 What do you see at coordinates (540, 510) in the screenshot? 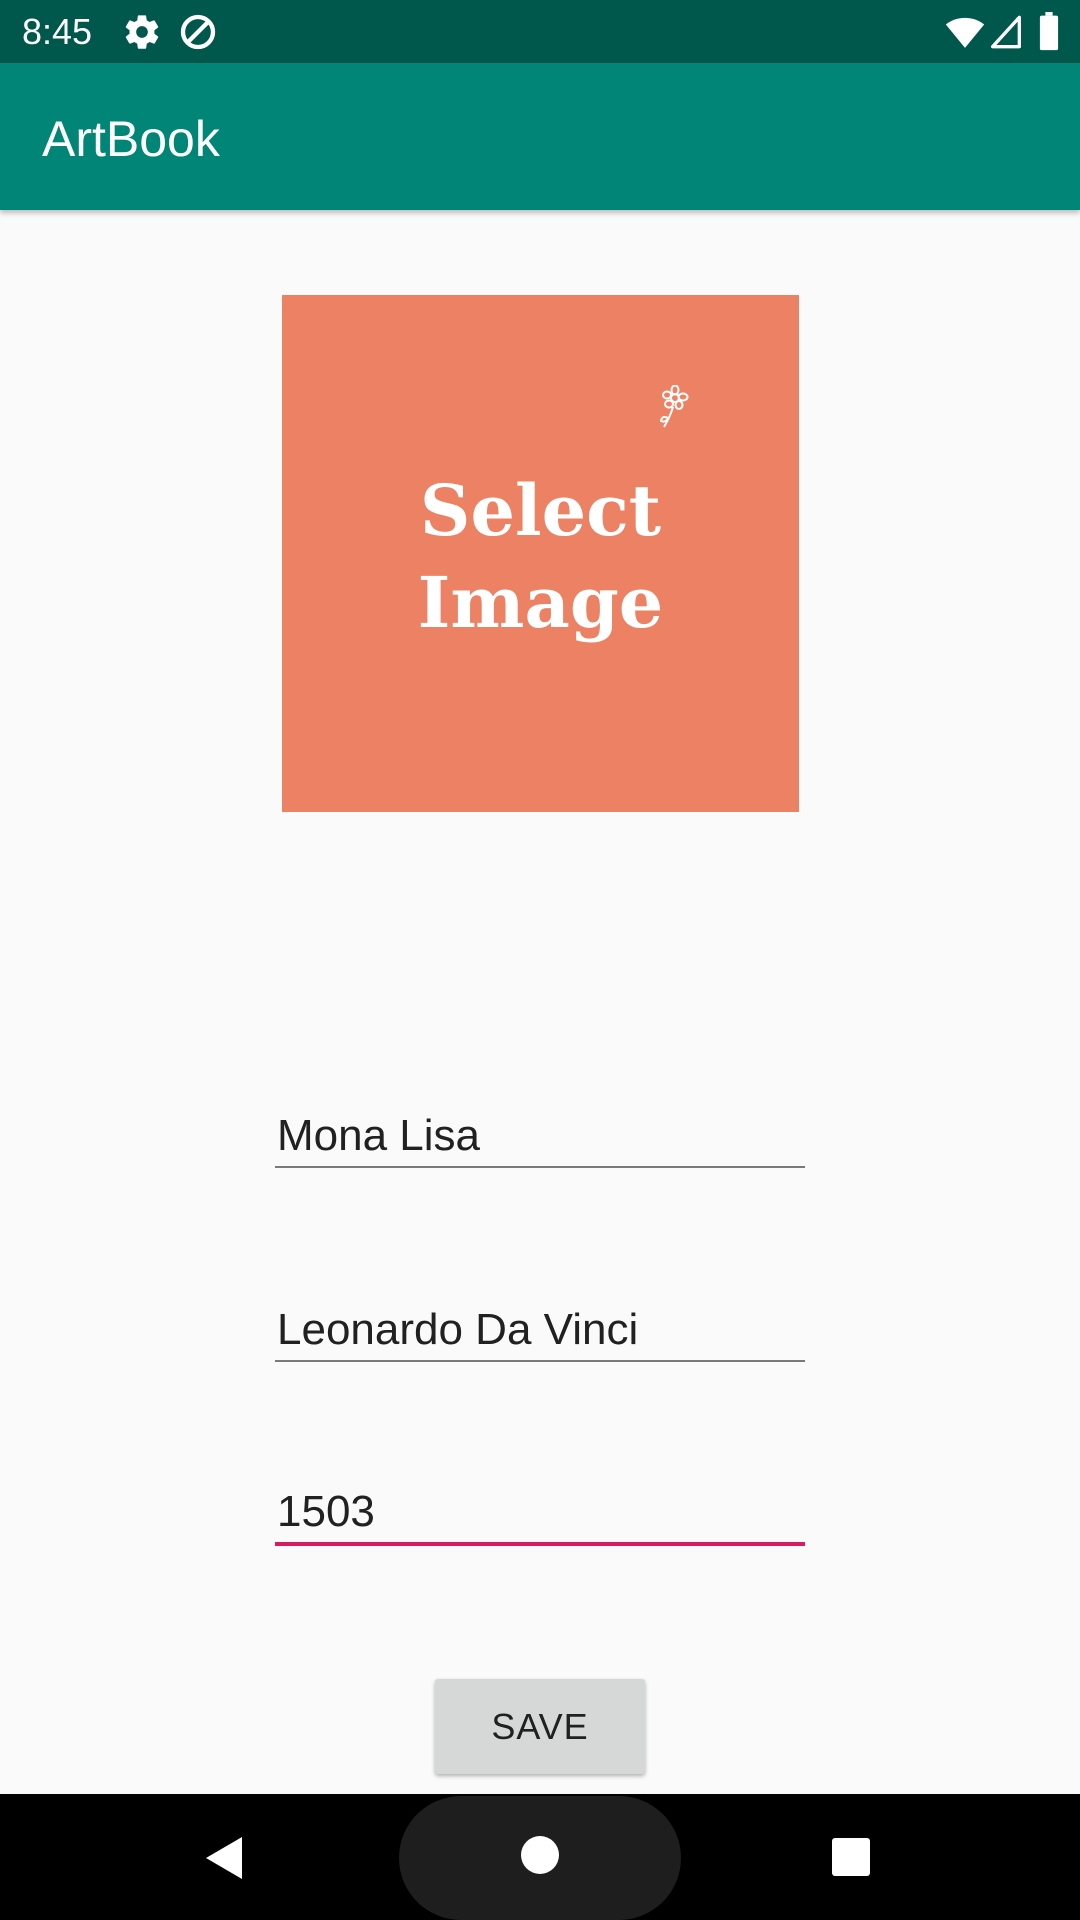
I see `select-image-line1: Select` at bounding box center [540, 510].